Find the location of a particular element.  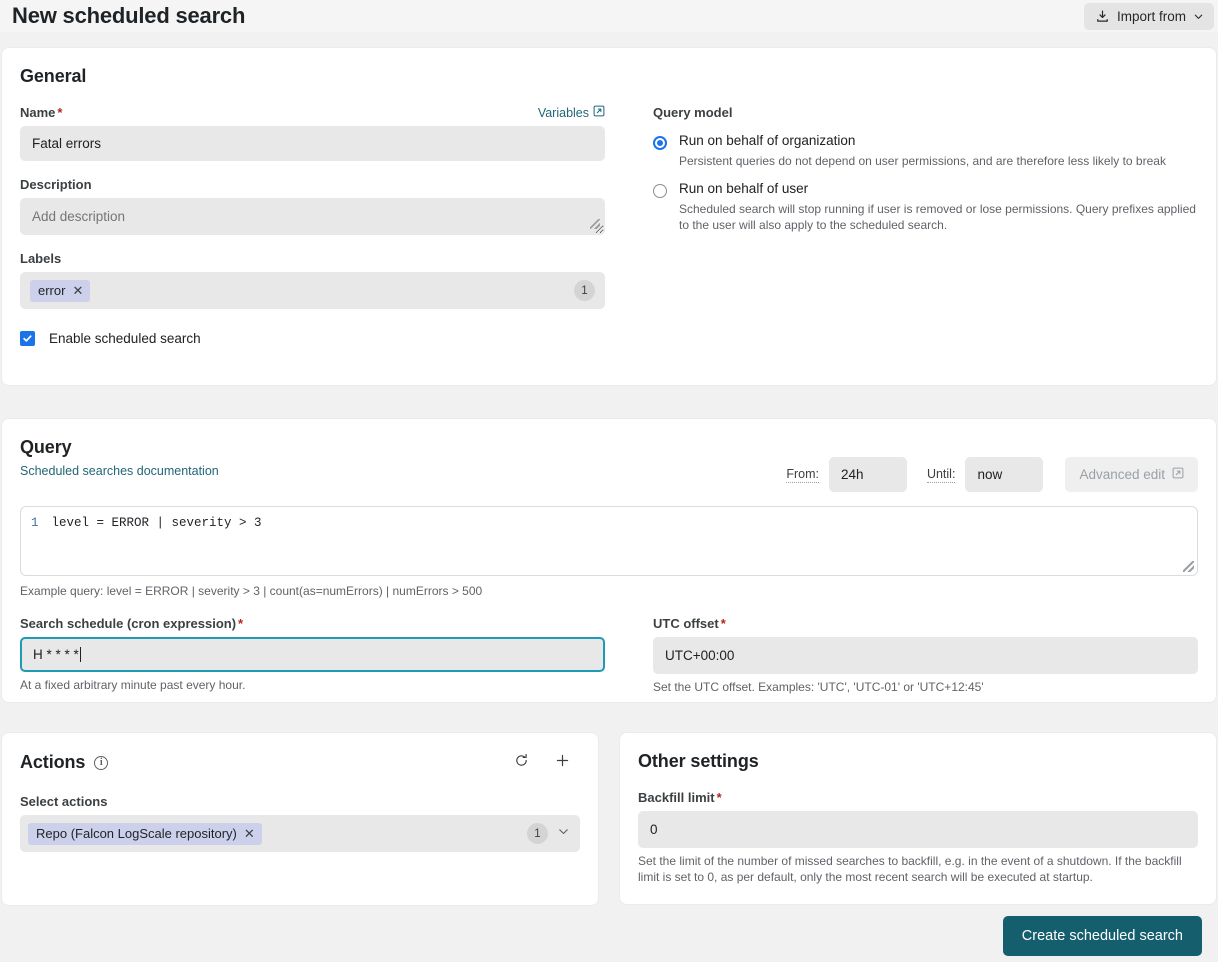

backfill-limit-label: Backfill limit * is located at coordinates (680, 797).